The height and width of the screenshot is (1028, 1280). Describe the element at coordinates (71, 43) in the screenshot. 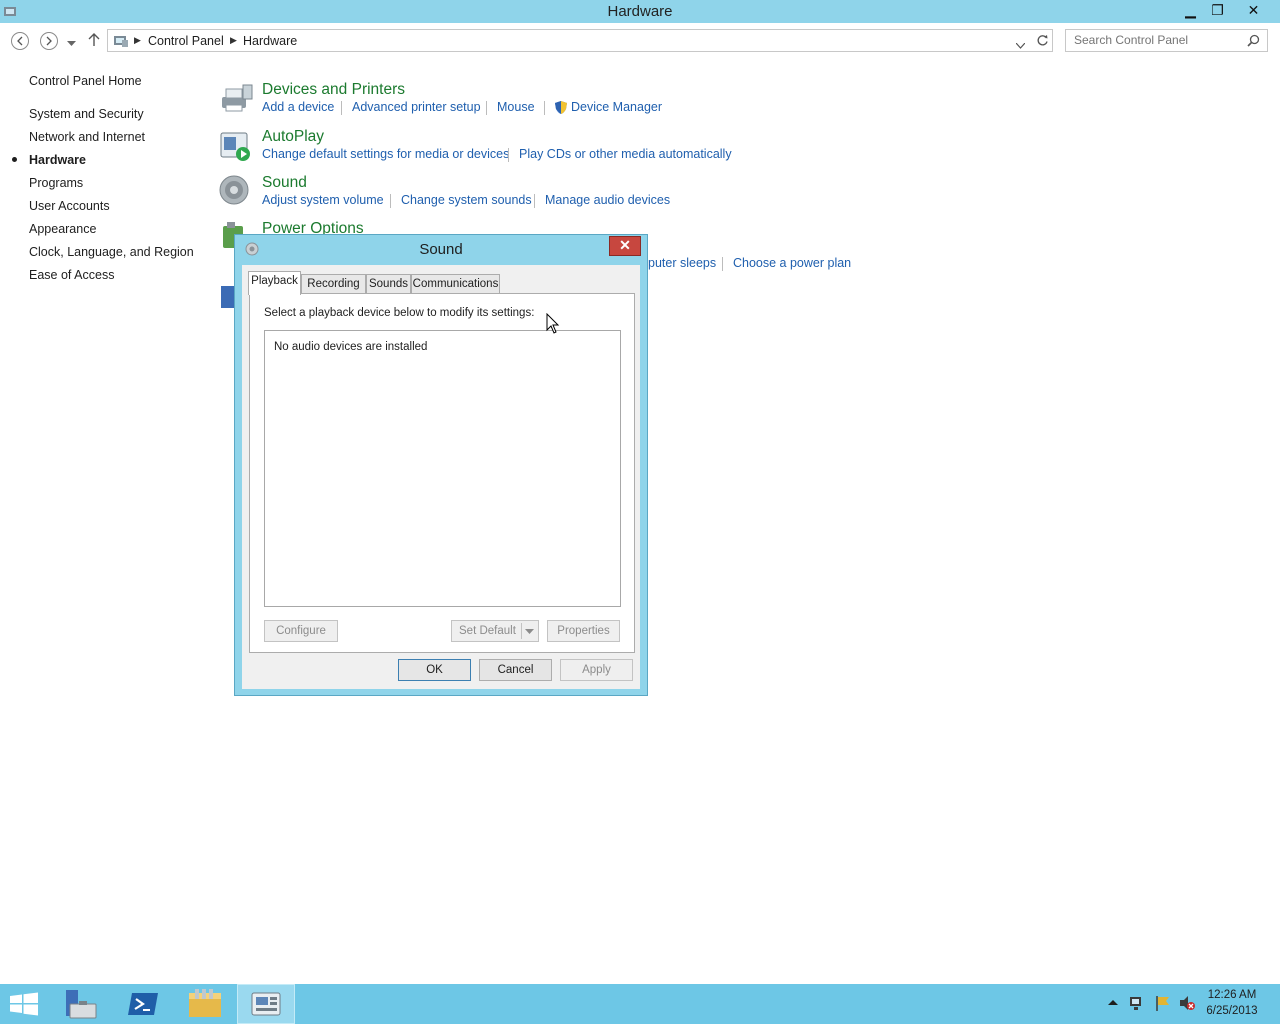

I see `recent-locations-dropdown` at that location.